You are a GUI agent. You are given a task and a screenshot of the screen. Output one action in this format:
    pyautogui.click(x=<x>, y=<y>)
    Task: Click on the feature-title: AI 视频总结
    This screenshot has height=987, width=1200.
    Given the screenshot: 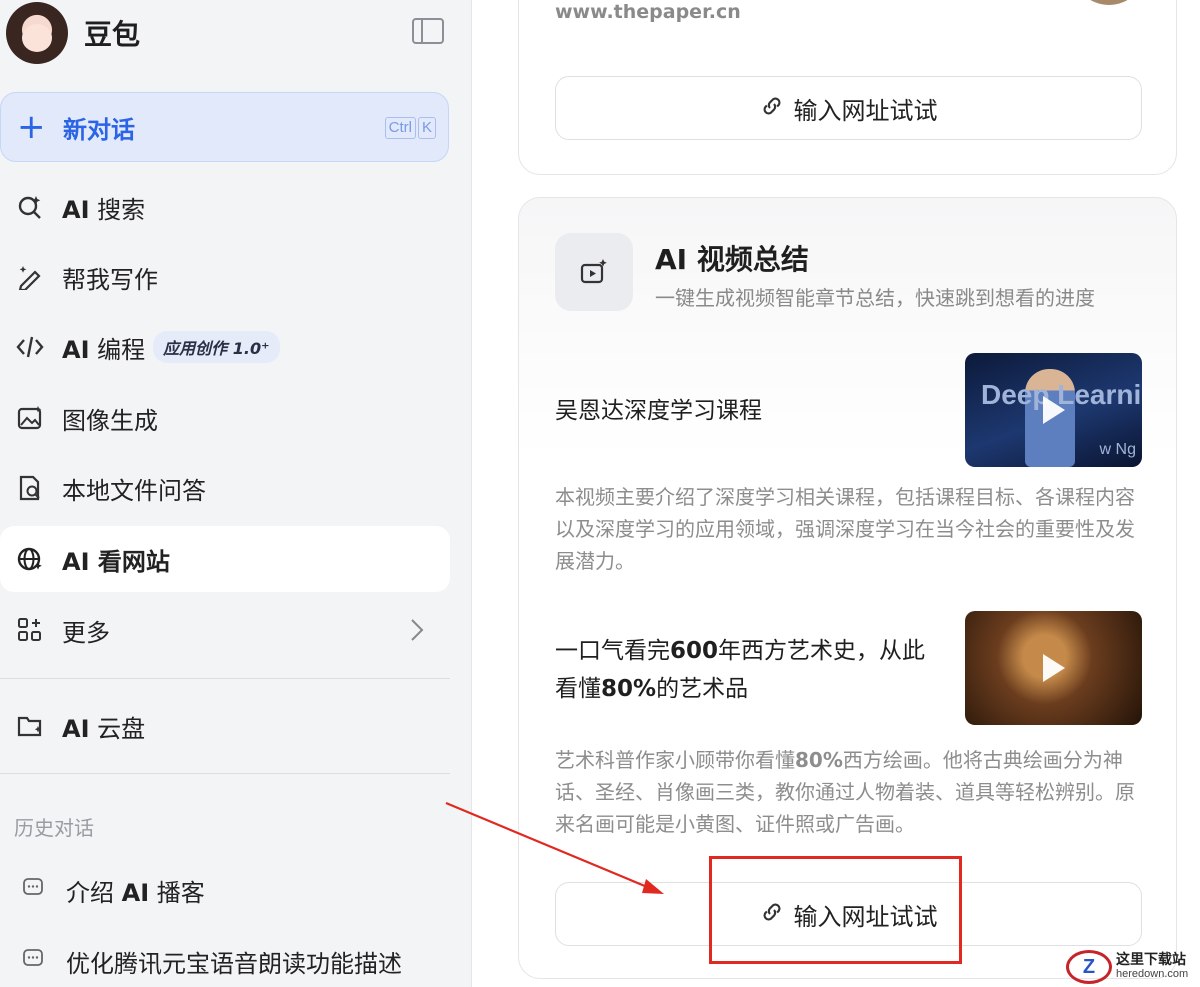 What is the action you would take?
    pyautogui.click(x=732, y=259)
    